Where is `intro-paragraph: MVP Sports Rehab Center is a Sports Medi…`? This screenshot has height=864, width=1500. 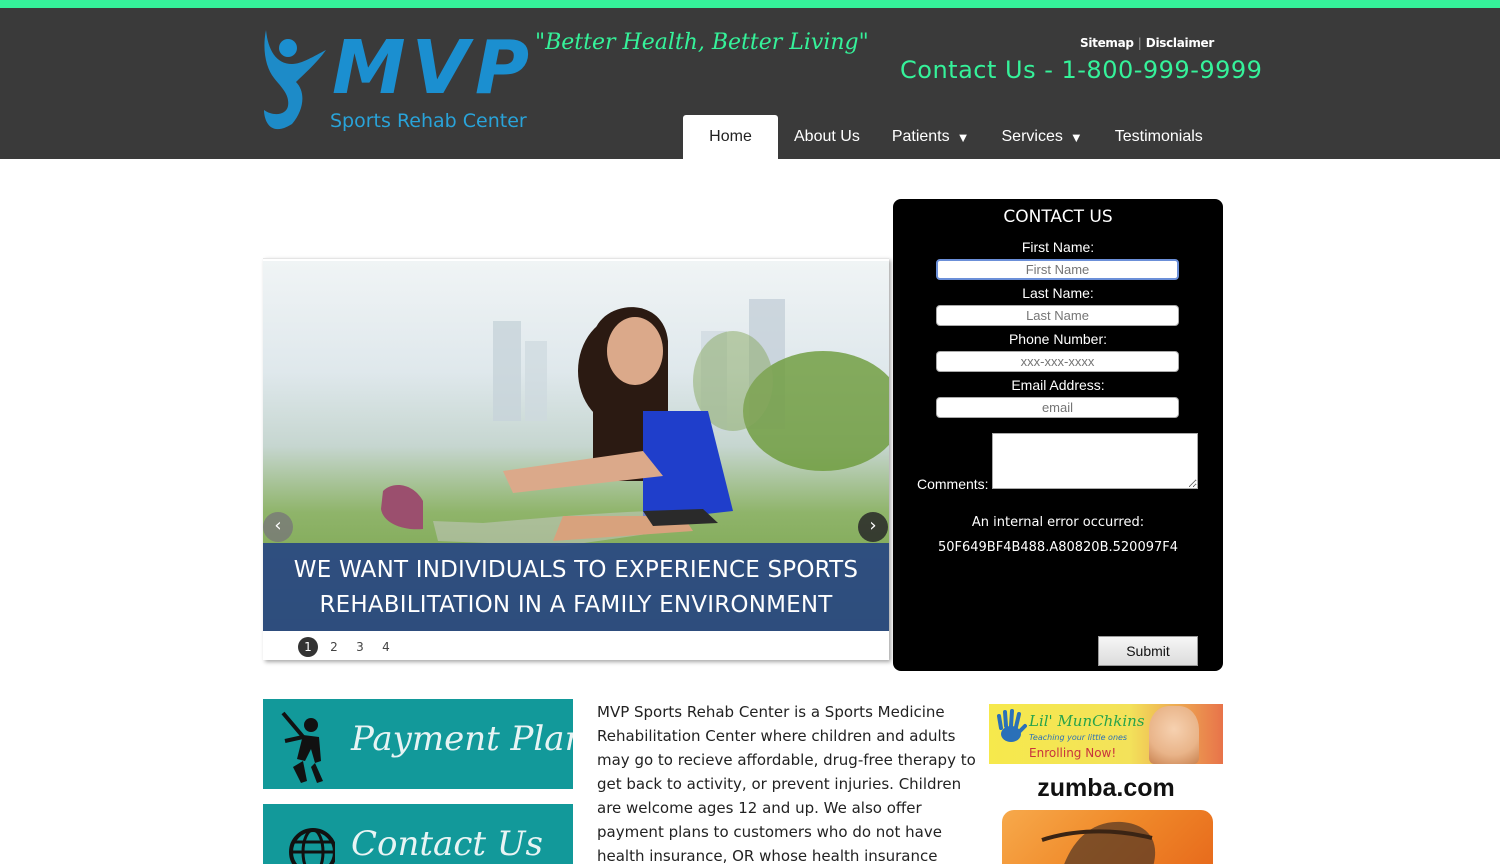 intro-paragraph: MVP Sports Rehab Center is a Sports Medi… is located at coordinates (786, 783).